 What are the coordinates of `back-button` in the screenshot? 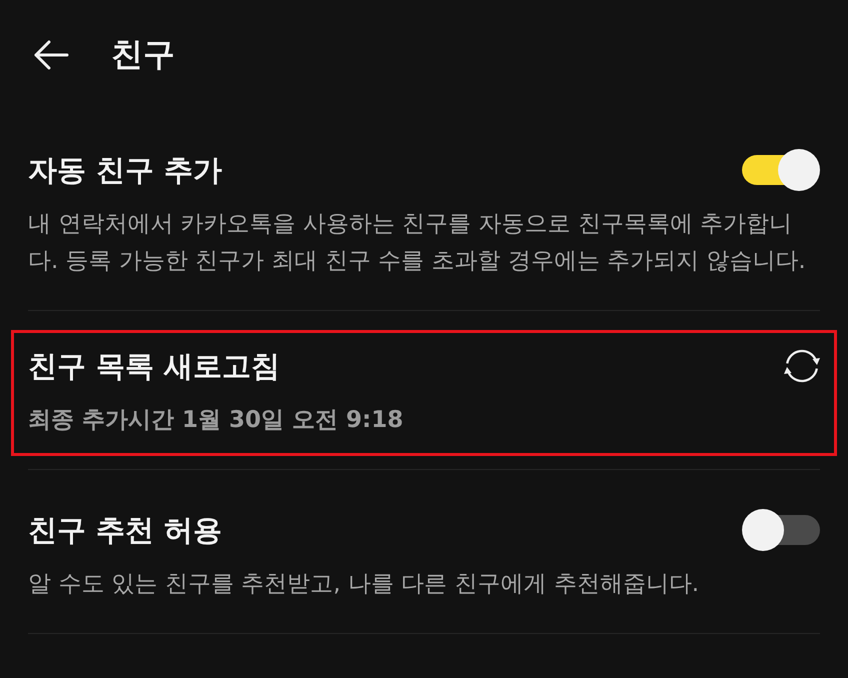 It's located at (51, 55).